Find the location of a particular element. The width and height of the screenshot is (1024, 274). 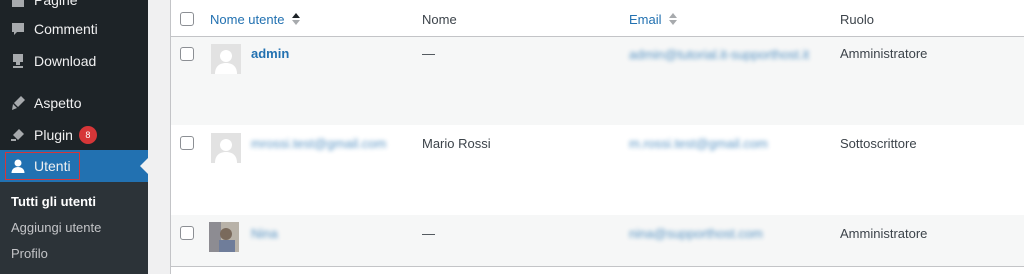

sidebar-item-aspetto: Aspetto is located at coordinates (74, 103).